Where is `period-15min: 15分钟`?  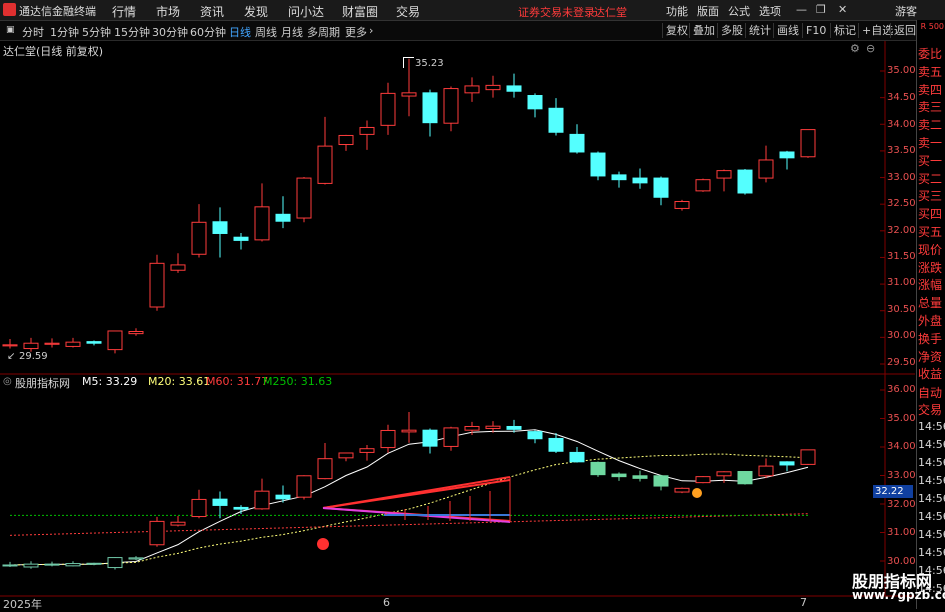
period-15min: 15分钟 is located at coordinates (132, 32).